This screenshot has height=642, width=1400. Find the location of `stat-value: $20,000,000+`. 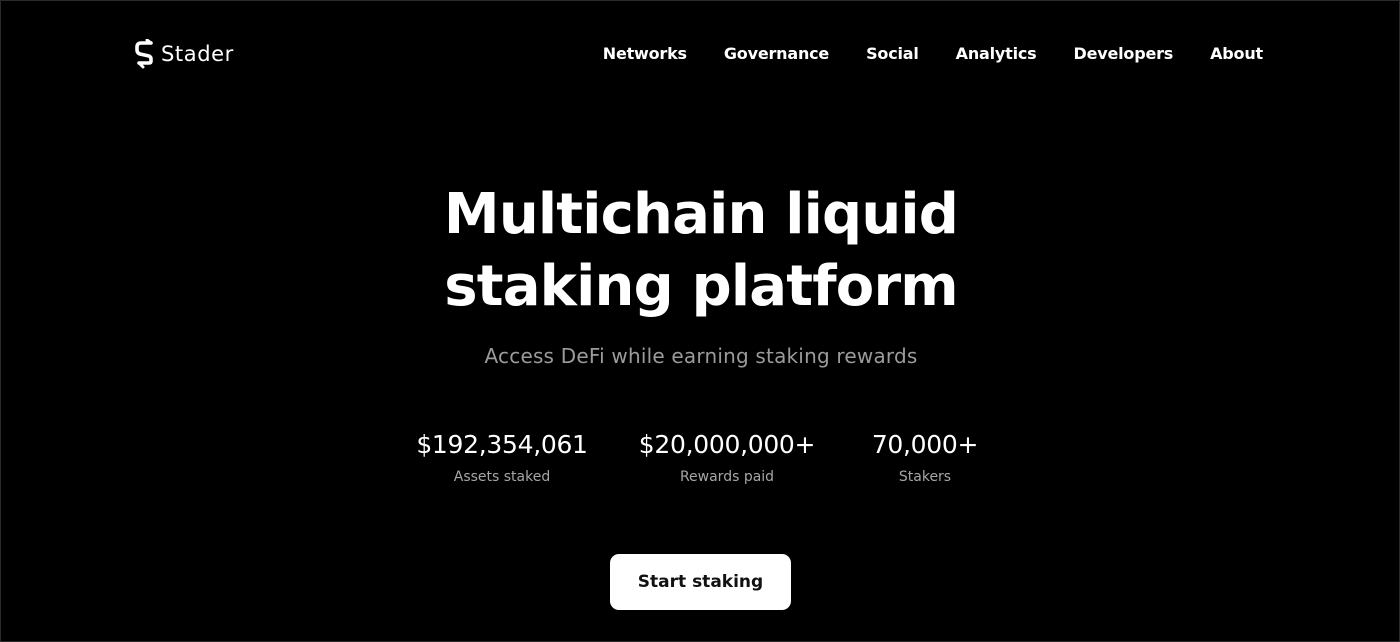

stat-value: $20,000,000+ is located at coordinates (727, 444).